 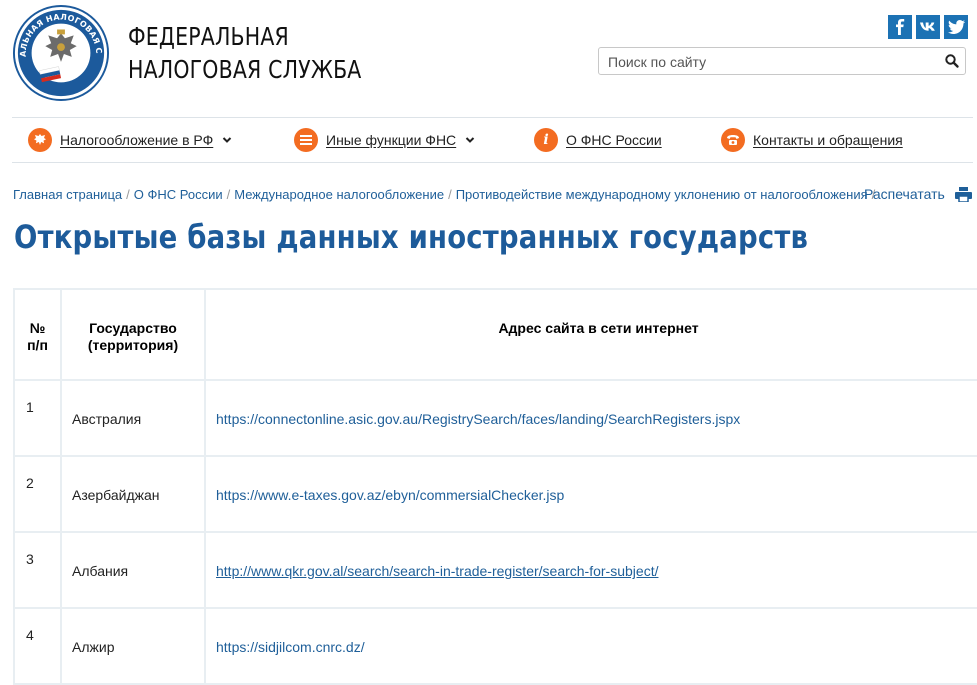 What do you see at coordinates (733, 140) in the screenshot?
I see `phone-icon` at bounding box center [733, 140].